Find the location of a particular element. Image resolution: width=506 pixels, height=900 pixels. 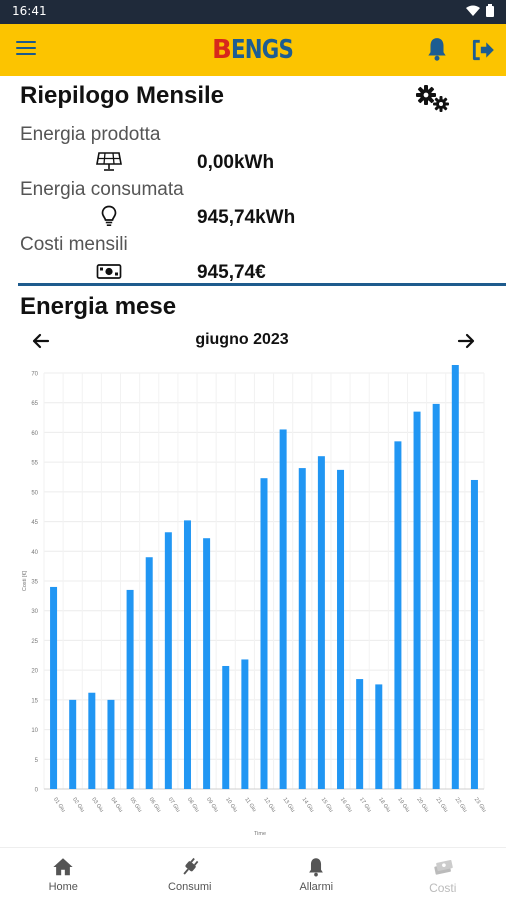

nav-costi-label: Costi is located at coordinates (443, 888).